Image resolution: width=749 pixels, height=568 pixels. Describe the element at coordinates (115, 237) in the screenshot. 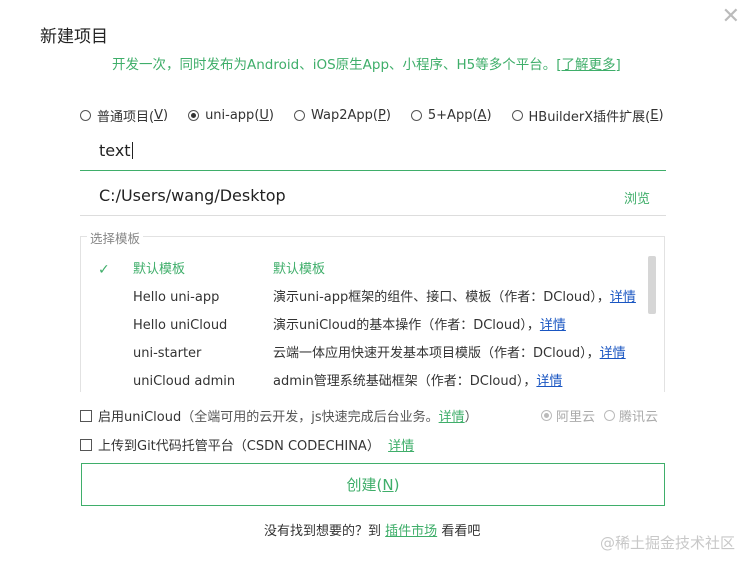

I see `template-legend: 选择模板` at that location.